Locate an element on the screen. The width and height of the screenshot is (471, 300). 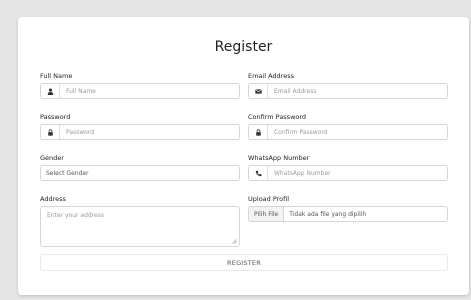
resize-handle-icon is located at coordinates (234, 241).